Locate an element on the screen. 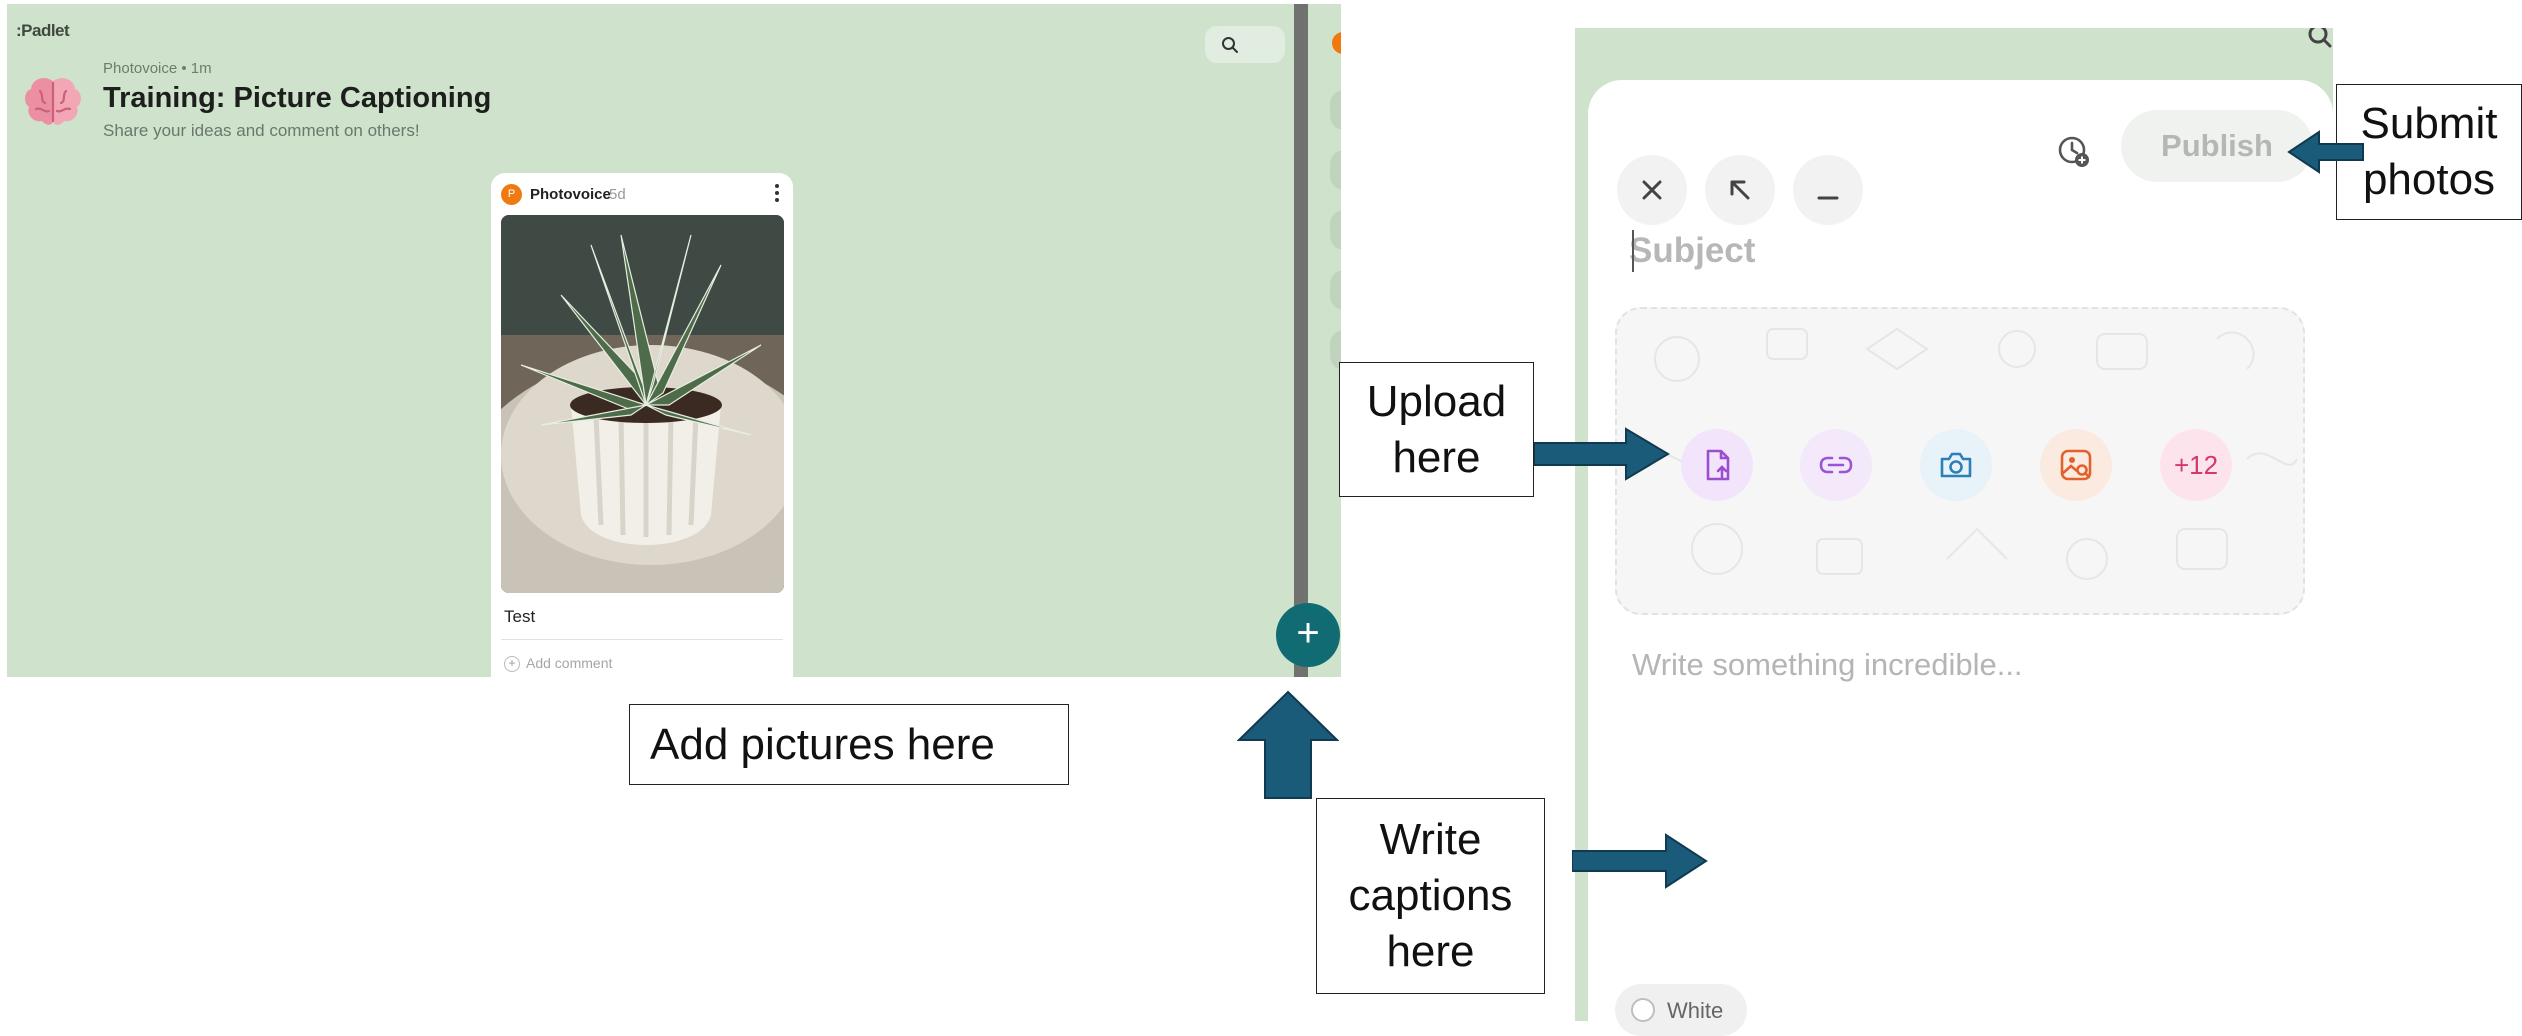 The height and width of the screenshot is (1036, 2522). image-search-icon is located at coordinates (2076, 465).